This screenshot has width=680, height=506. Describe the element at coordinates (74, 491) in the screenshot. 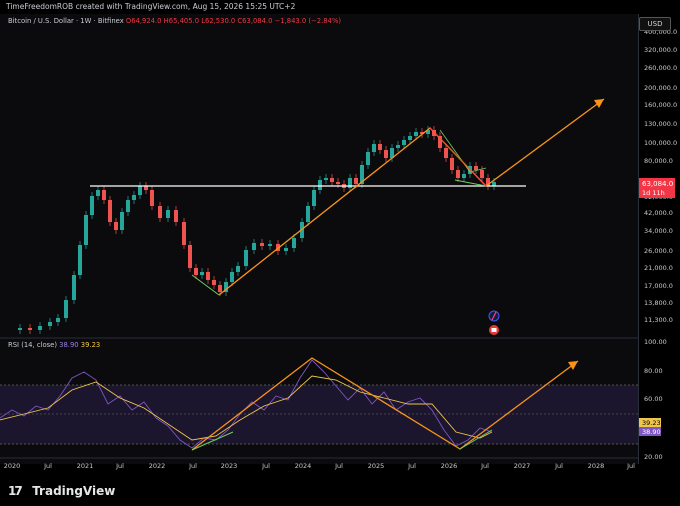

I see `brand-name: TradingView` at that location.